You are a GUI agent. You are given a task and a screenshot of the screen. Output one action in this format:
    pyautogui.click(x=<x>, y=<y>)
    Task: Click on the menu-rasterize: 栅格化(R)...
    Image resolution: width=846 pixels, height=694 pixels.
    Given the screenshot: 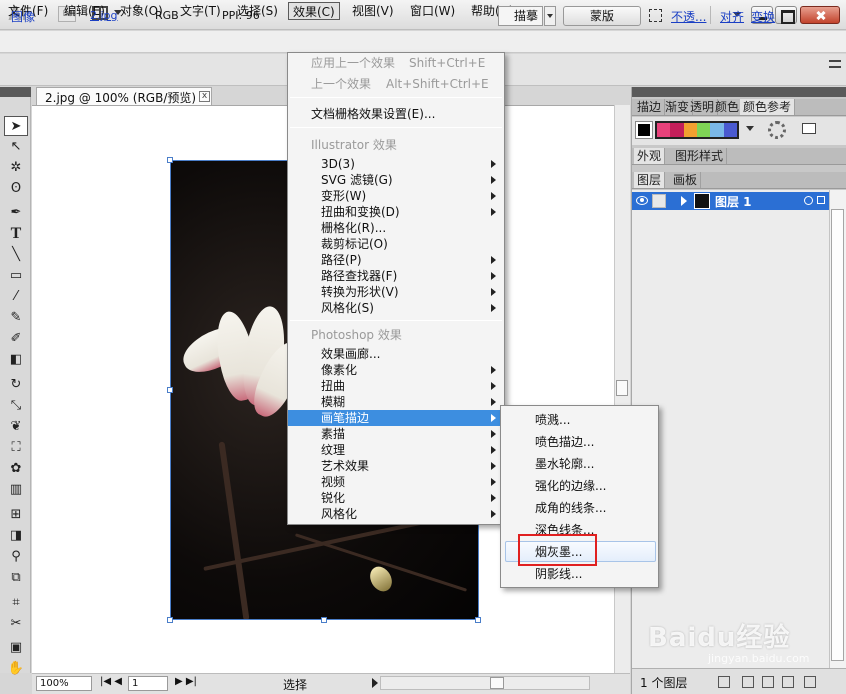 What is the action you would take?
    pyautogui.click(x=396, y=228)
    